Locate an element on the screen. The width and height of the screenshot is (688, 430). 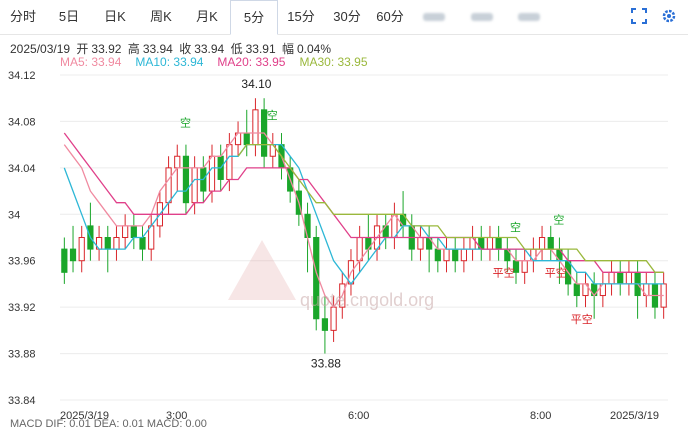
signal-cover-6: 平空 is located at coordinates (582, 319).